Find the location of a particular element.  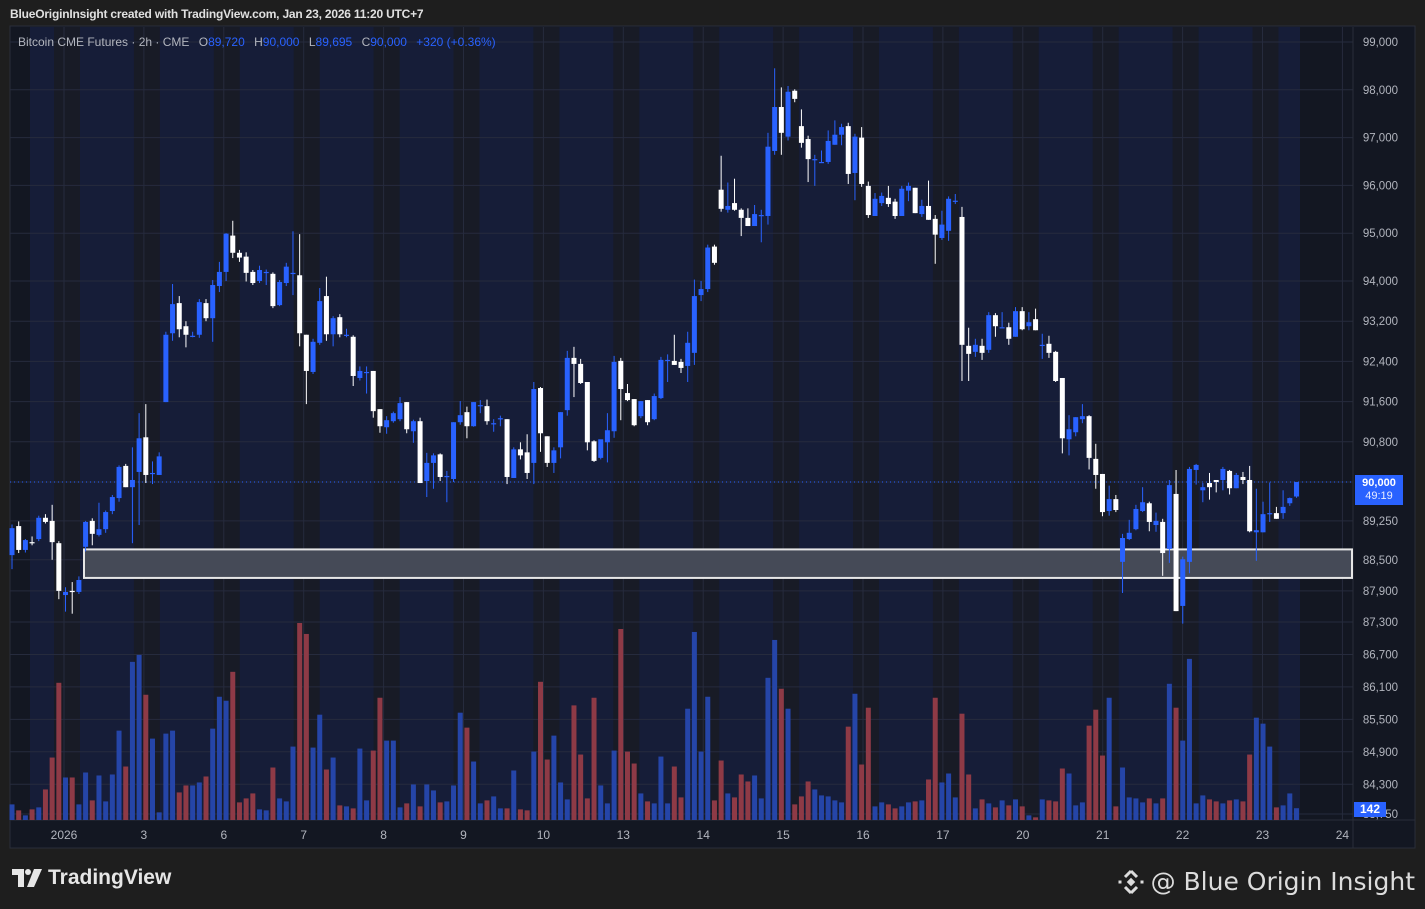

support-zone is located at coordinates (718, 563).